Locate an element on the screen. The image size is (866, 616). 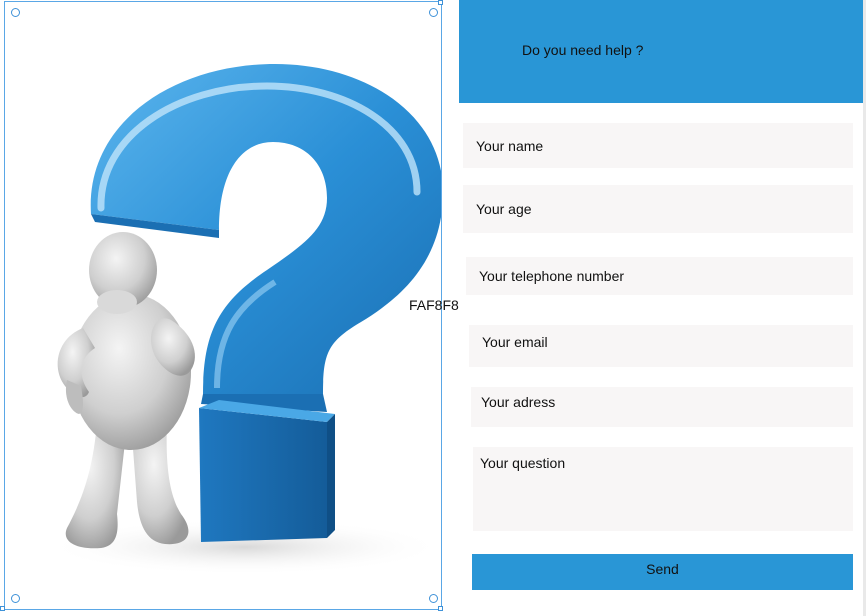
age-field: Your age is located at coordinates (658, 209).